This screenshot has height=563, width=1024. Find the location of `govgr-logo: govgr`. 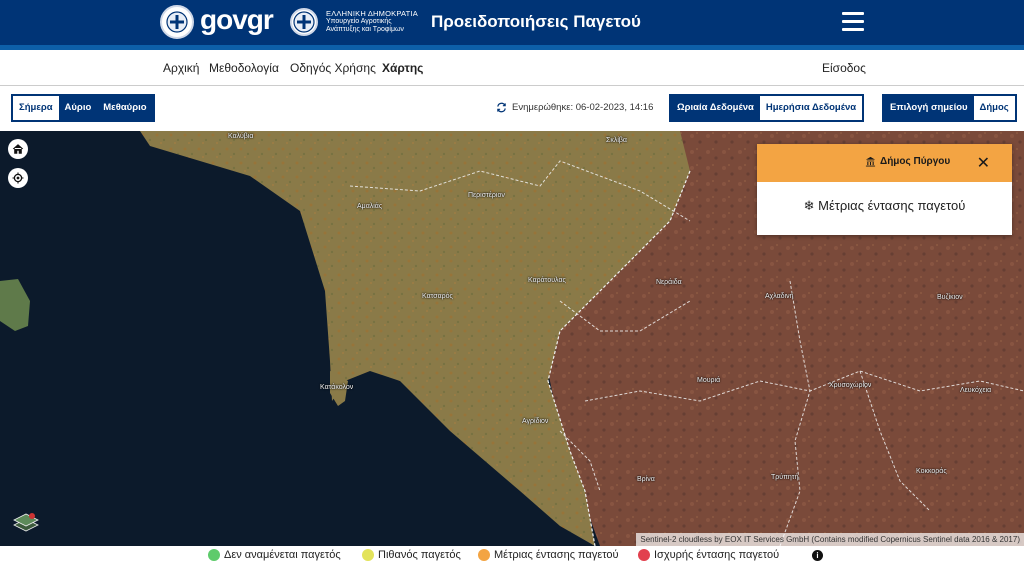

govgr-logo: govgr is located at coordinates (237, 20).